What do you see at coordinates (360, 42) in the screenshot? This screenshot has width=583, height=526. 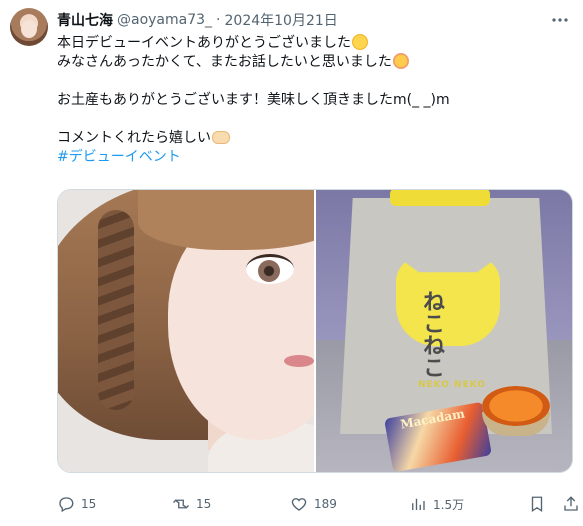 I see `wink-face-emoji-icon` at bounding box center [360, 42].